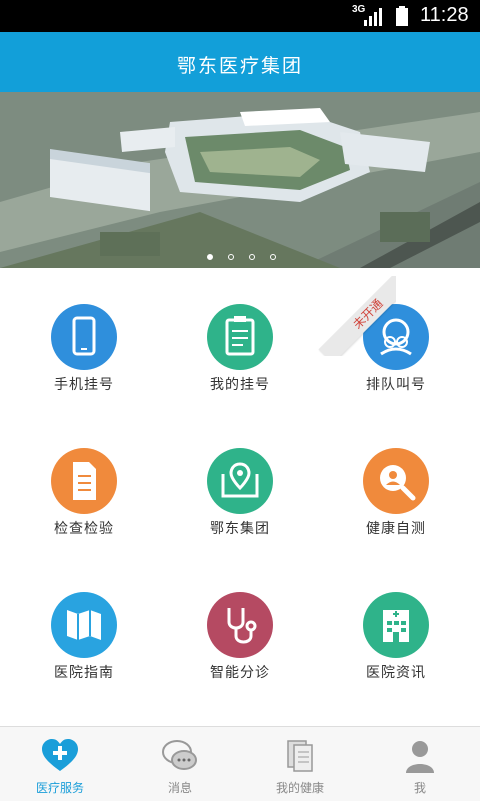 Image resolution: width=480 pixels, height=801 pixels. Describe the element at coordinates (420, 757) in the screenshot. I see `user-icon` at that location.